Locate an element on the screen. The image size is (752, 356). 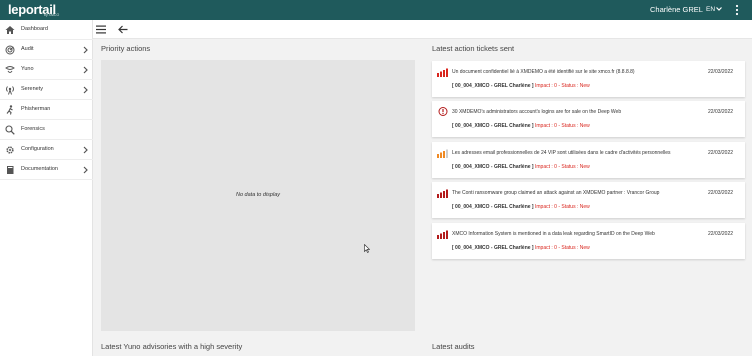
back-arrow-icon is located at coordinates (123, 29).